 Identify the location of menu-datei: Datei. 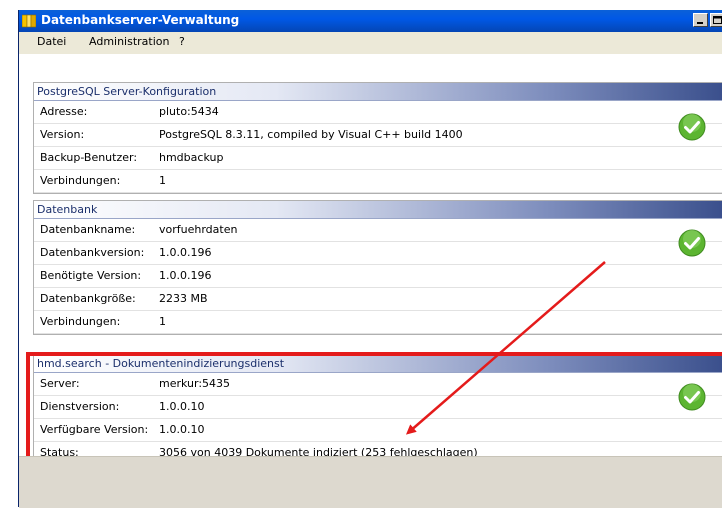
(51, 41).